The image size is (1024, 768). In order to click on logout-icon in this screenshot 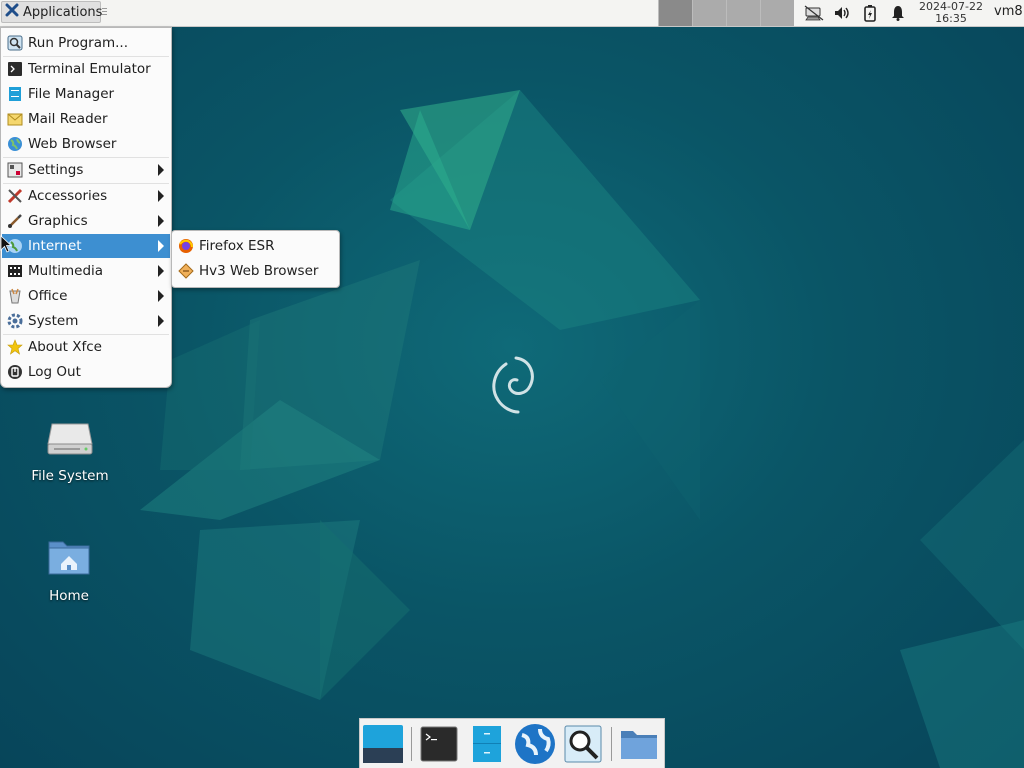, I will do `click(15, 372)`.